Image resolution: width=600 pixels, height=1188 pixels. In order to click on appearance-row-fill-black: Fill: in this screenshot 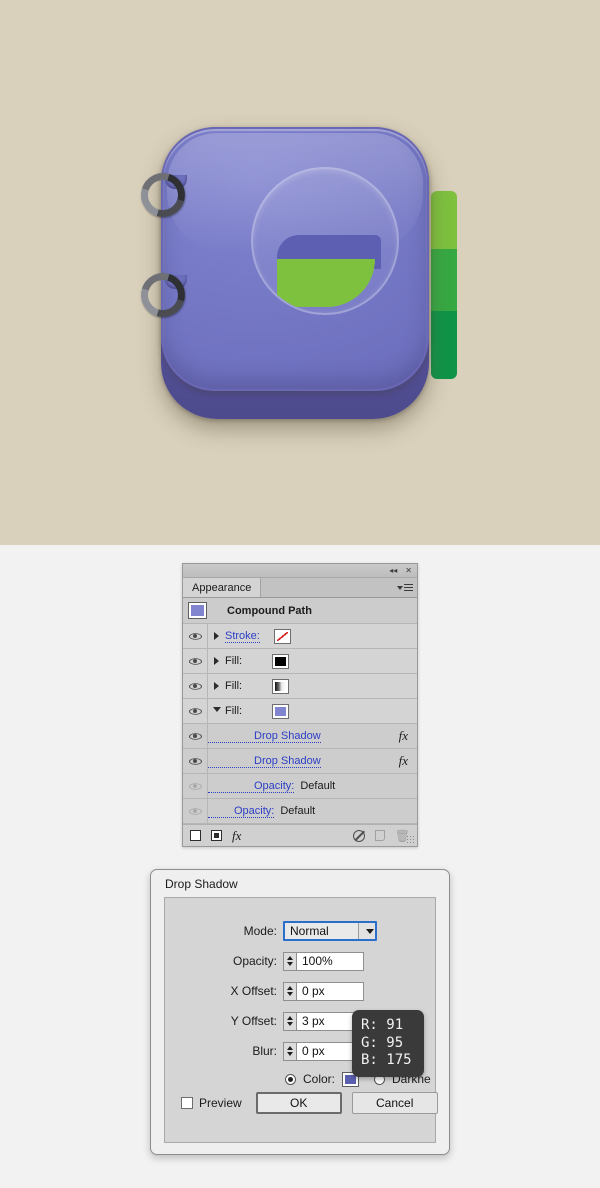, I will do `click(300, 661)`.